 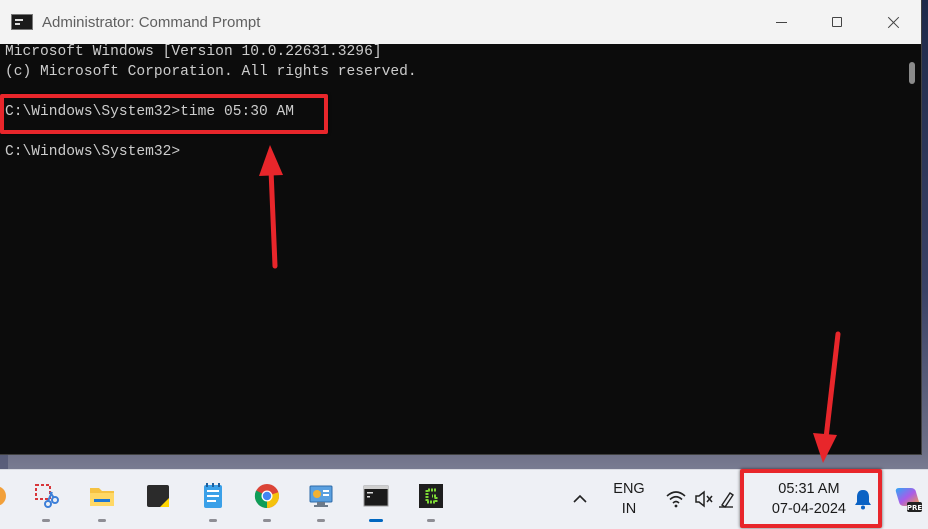 I want to click on taskbar-app-snipping-tool, so click(x=46, y=502).